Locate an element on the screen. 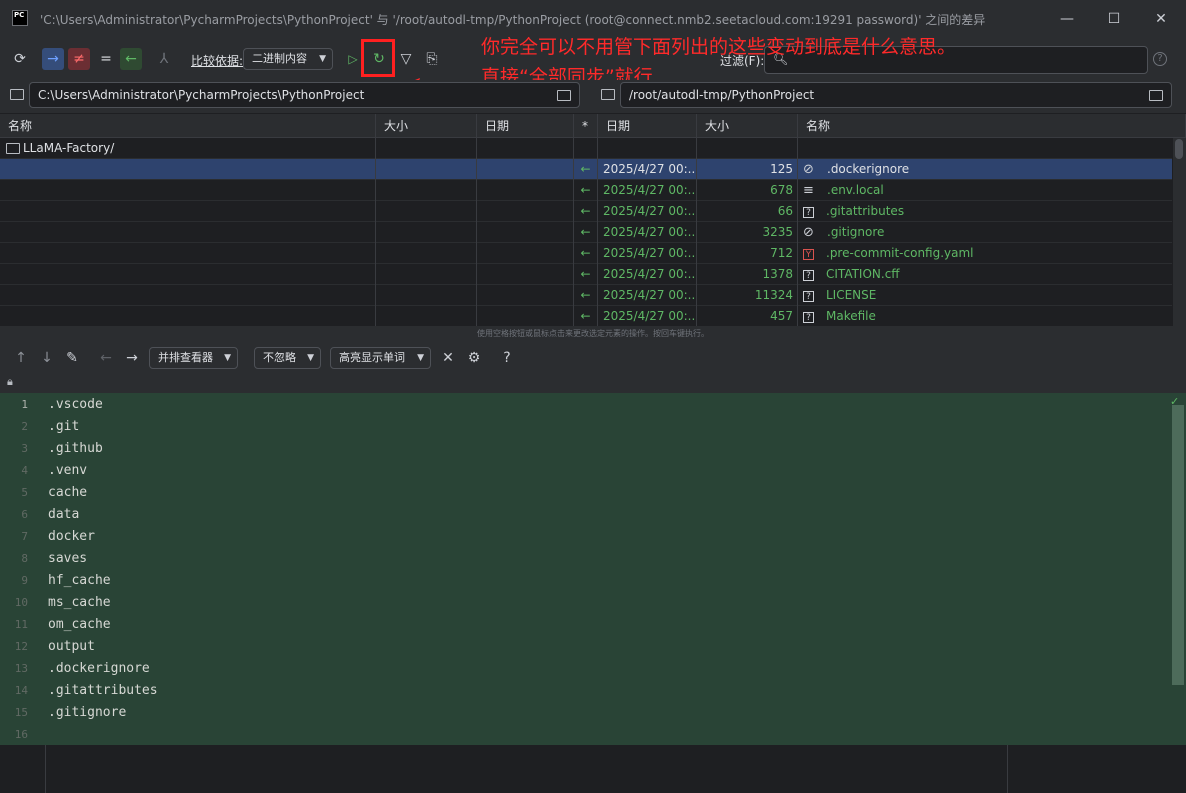 This screenshot has height=793, width=1186. header-left-name: 名称 is located at coordinates (188, 126).